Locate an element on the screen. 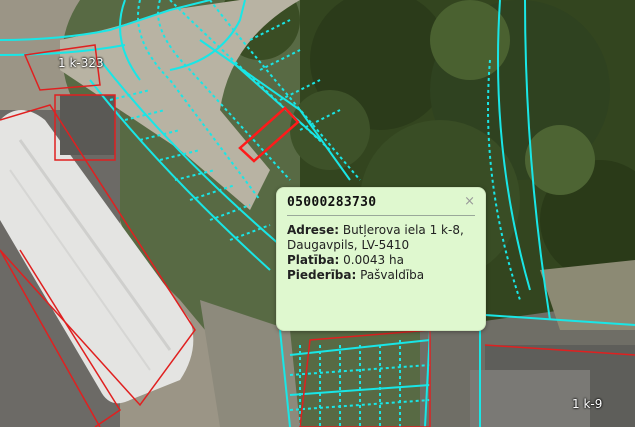  parcel-label-1k9: 1 k-9 is located at coordinates (587, 404).